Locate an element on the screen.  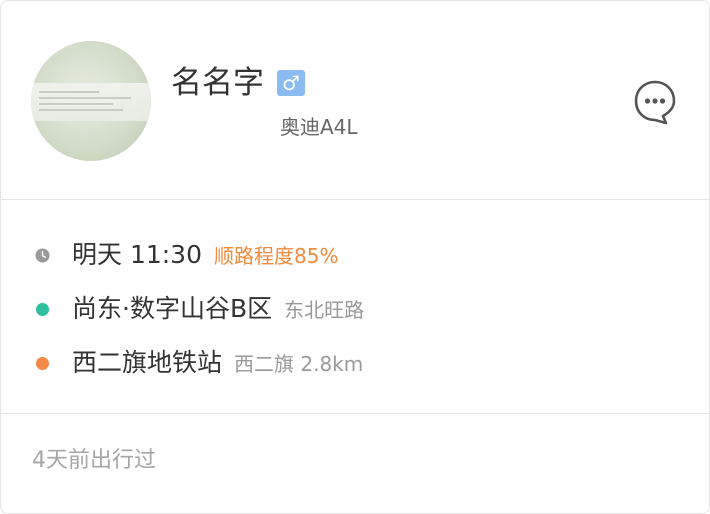
male-gender-icon: ♂ is located at coordinates (291, 83).